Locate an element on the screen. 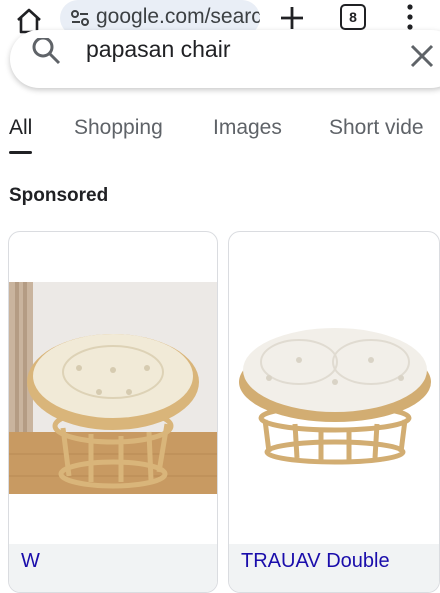  tab-all: All is located at coordinates (21, 135).